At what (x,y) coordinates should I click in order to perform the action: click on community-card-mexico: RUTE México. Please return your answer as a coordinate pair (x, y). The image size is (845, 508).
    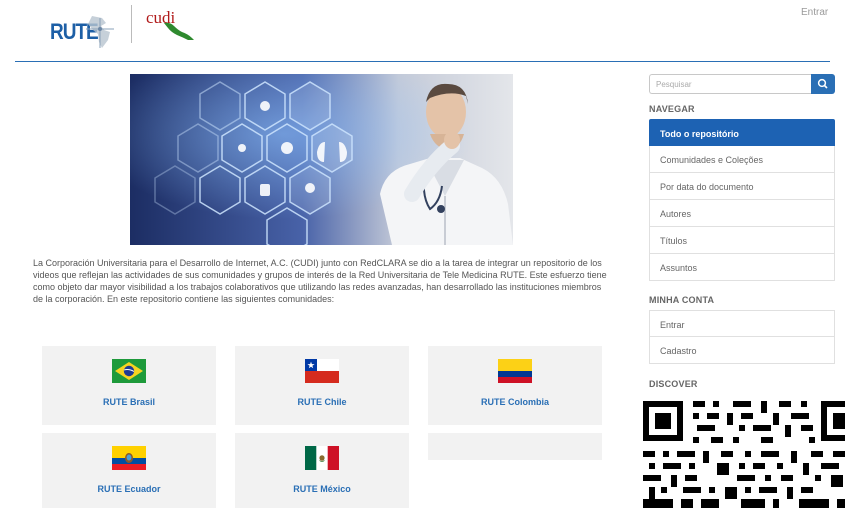
    Looking at the image, I should click on (322, 470).